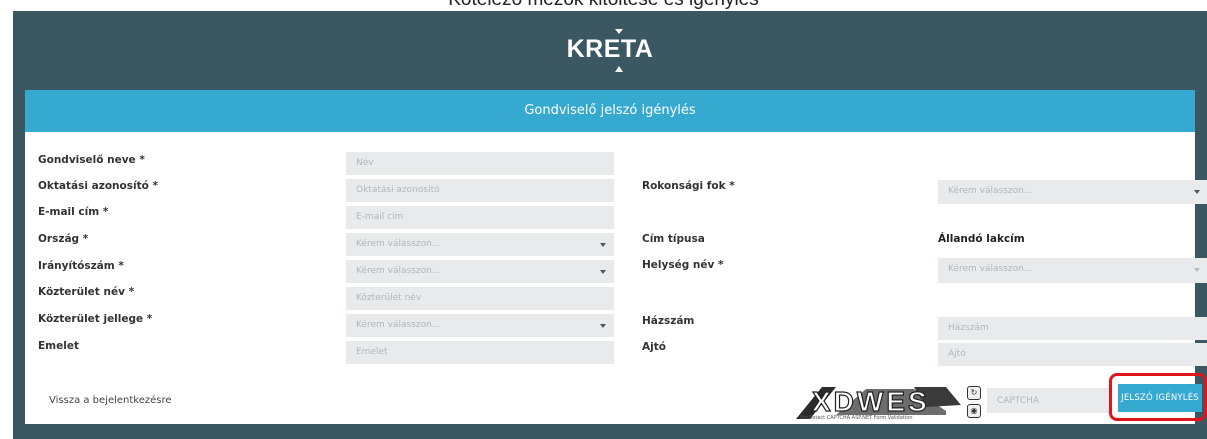 This screenshot has width=1207, height=439. What do you see at coordinates (673, 239) in the screenshot?
I see `label-cim-tipusa: Cím típusa` at bounding box center [673, 239].